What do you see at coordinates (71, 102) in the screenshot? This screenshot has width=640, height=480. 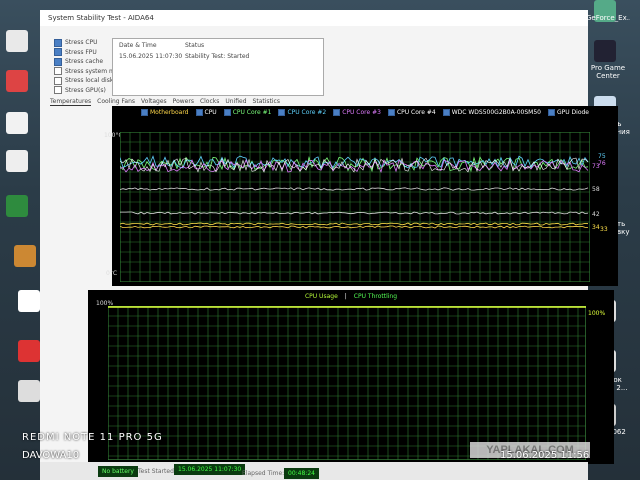 I see `tab-temperatures: Temperatures` at bounding box center [71, 102].